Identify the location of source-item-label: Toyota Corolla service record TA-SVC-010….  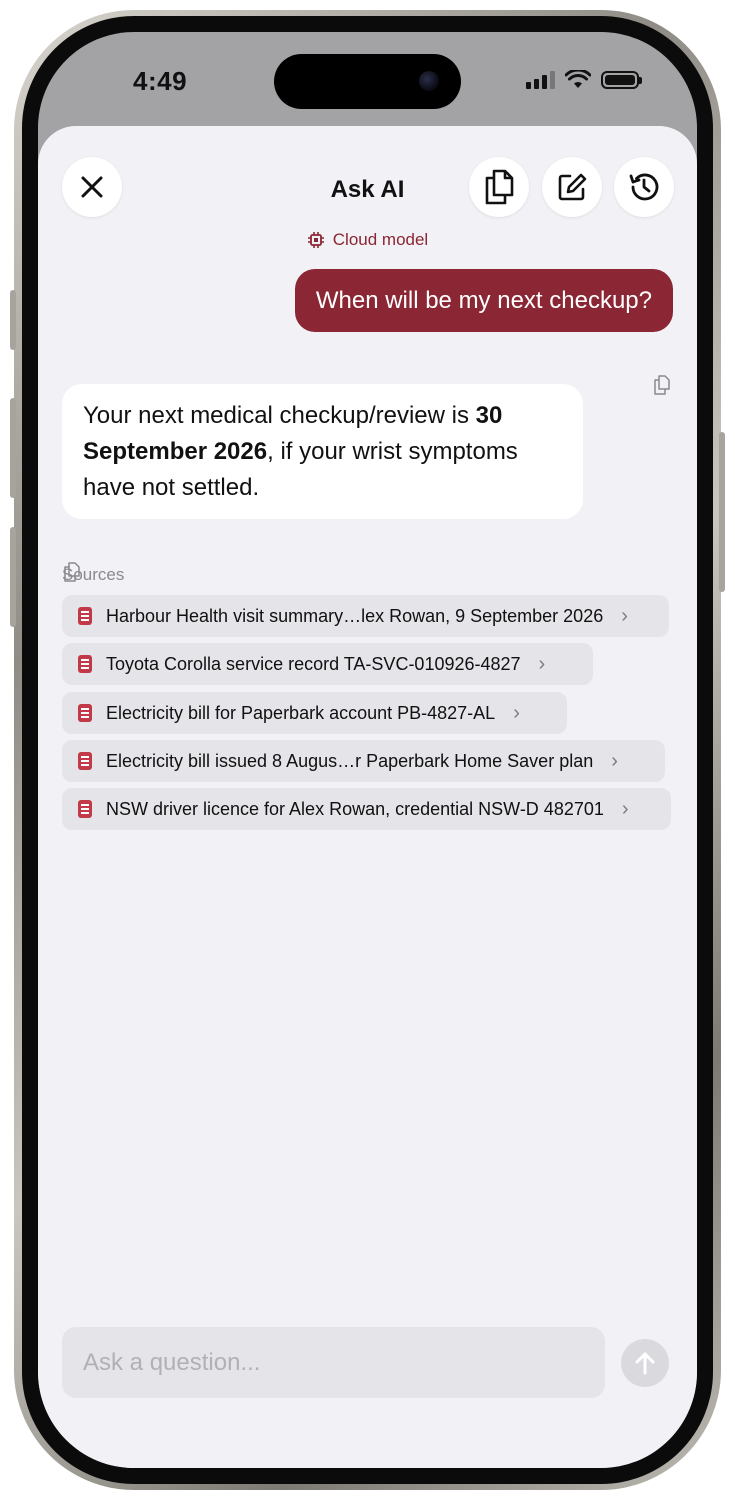
(313, 663).